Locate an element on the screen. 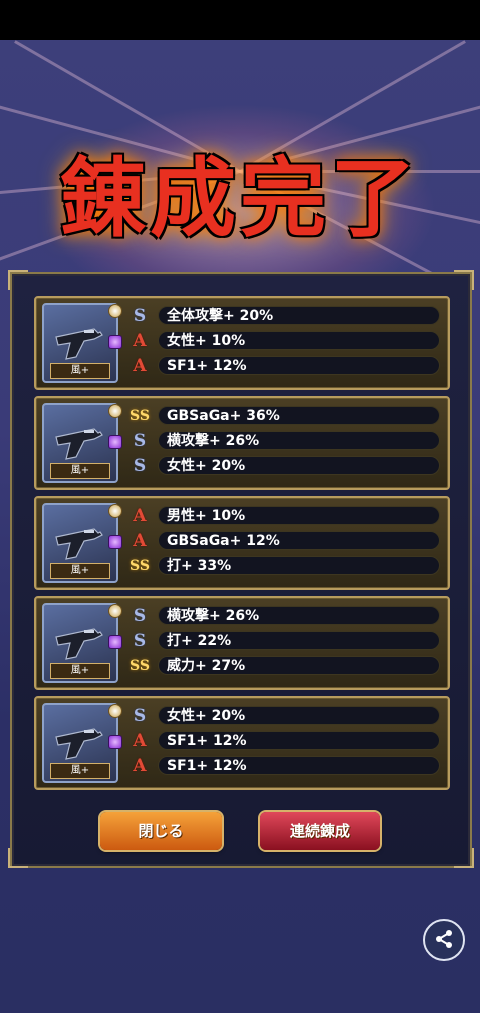 The height and width of the screenshot is (1013, 480). forge-result-card: 風+ A 男性+ 10% A GBSaGa+ 12% SS 打+ 33% is located at coordinates (242, 543).